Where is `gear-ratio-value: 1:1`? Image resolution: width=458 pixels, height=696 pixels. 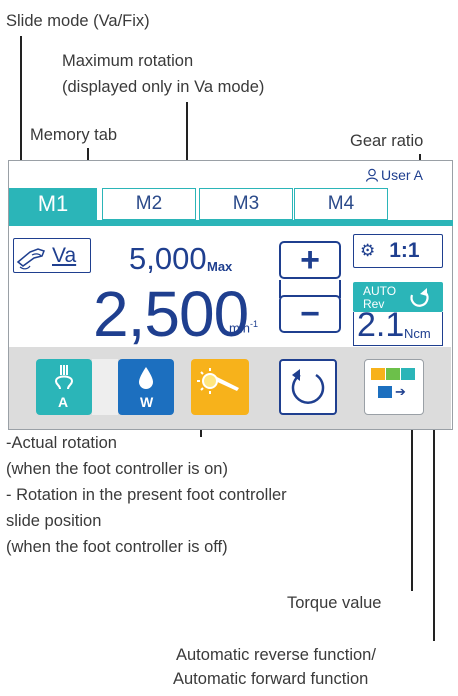
gear-ratio-value: 1:1 is located at coordinates (404, 250).